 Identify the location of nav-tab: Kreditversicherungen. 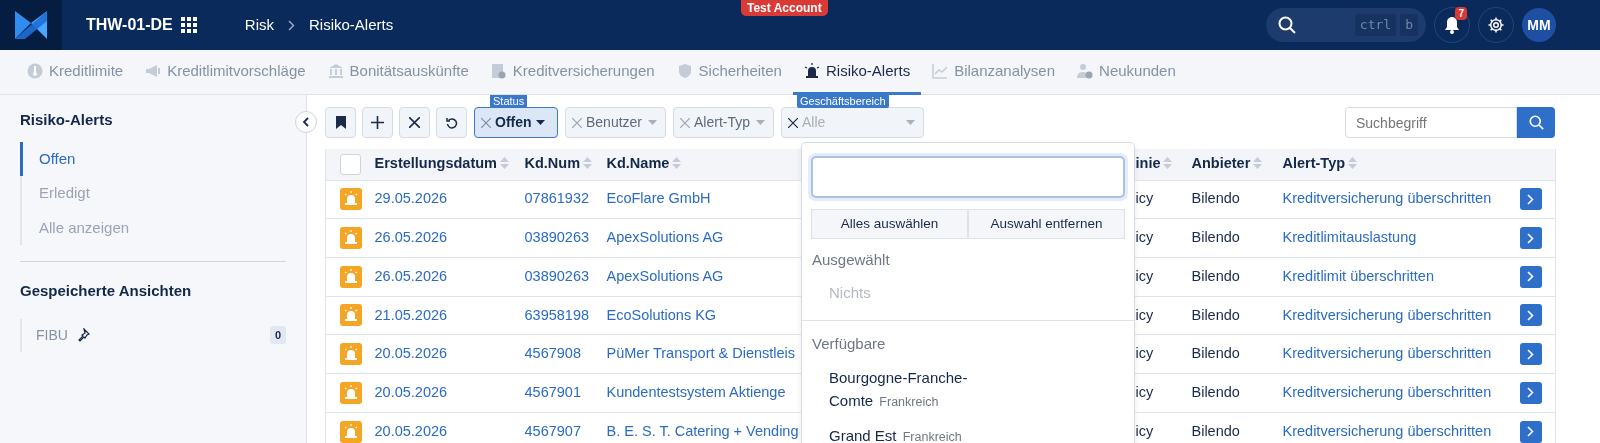
(572, 72).